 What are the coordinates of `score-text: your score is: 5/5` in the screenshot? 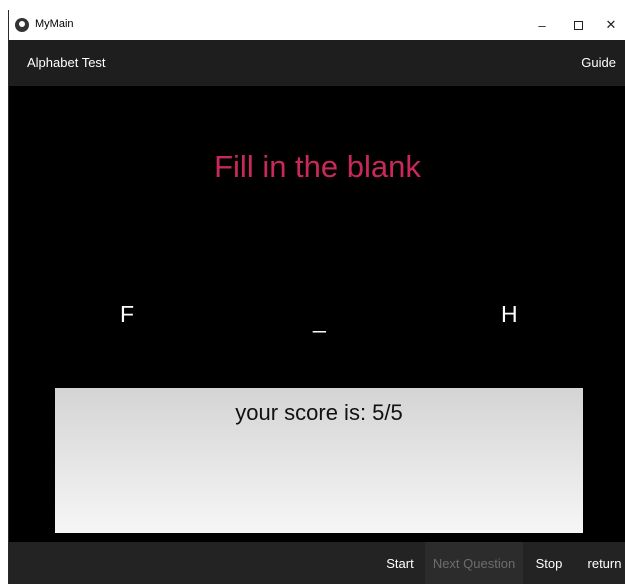 It's located at (319, 412).